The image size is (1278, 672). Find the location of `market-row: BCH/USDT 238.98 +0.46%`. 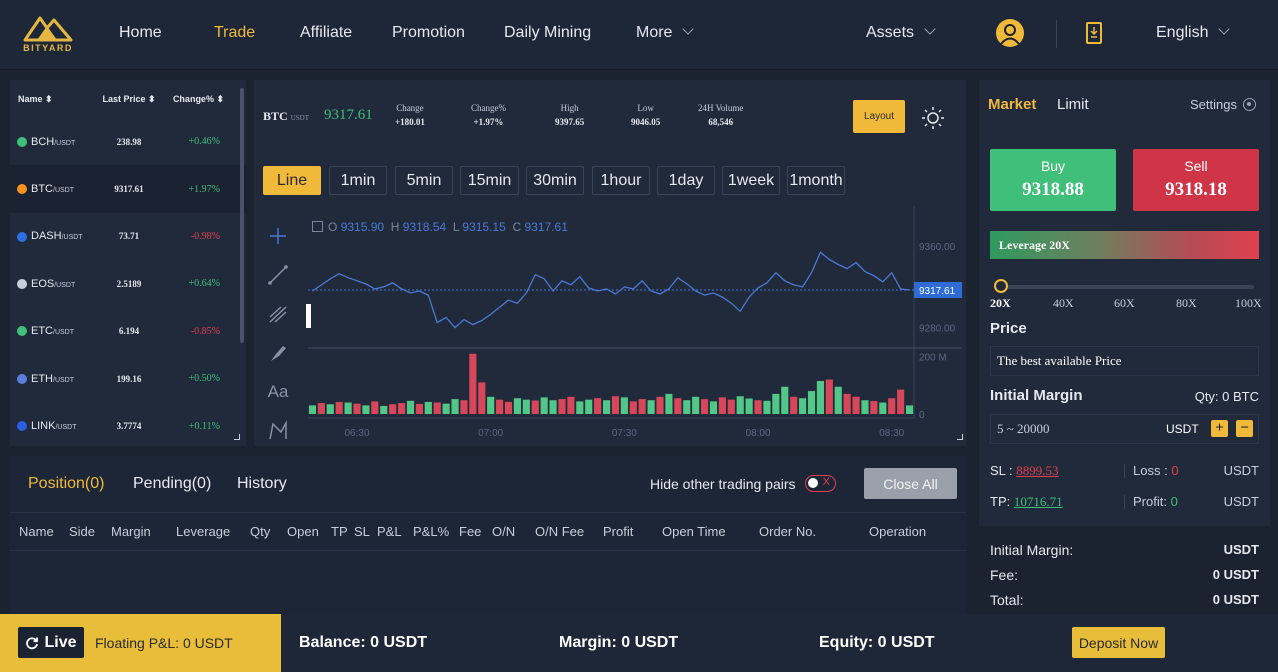

market-row: BCH/USDT 238.98 +0.46% is located at coordinates (128, 141).